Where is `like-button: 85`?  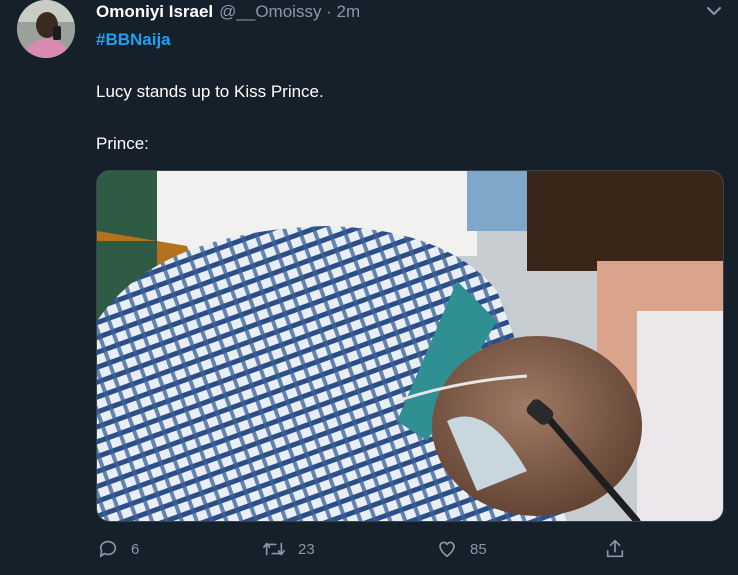
like-button: 85 is located at coordinates (461, 549).